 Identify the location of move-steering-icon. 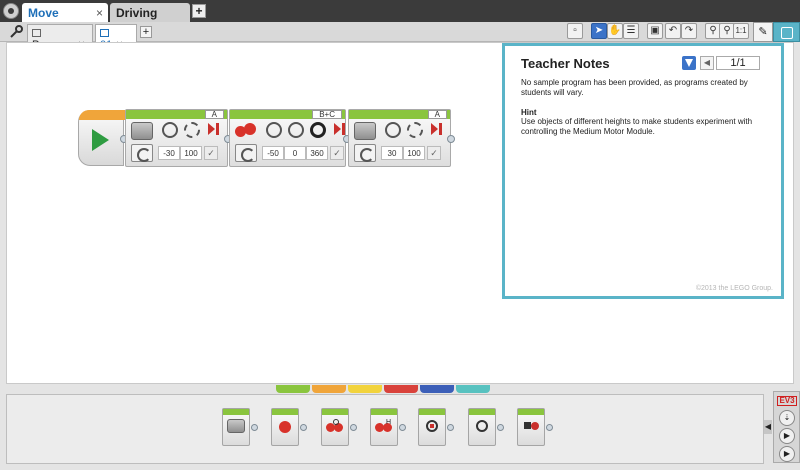
(335, 426).